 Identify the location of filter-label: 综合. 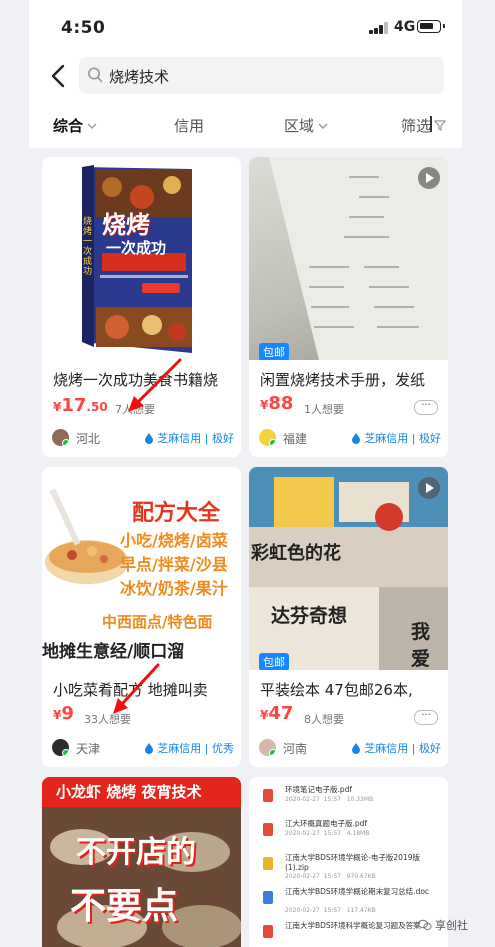
(68, 126).